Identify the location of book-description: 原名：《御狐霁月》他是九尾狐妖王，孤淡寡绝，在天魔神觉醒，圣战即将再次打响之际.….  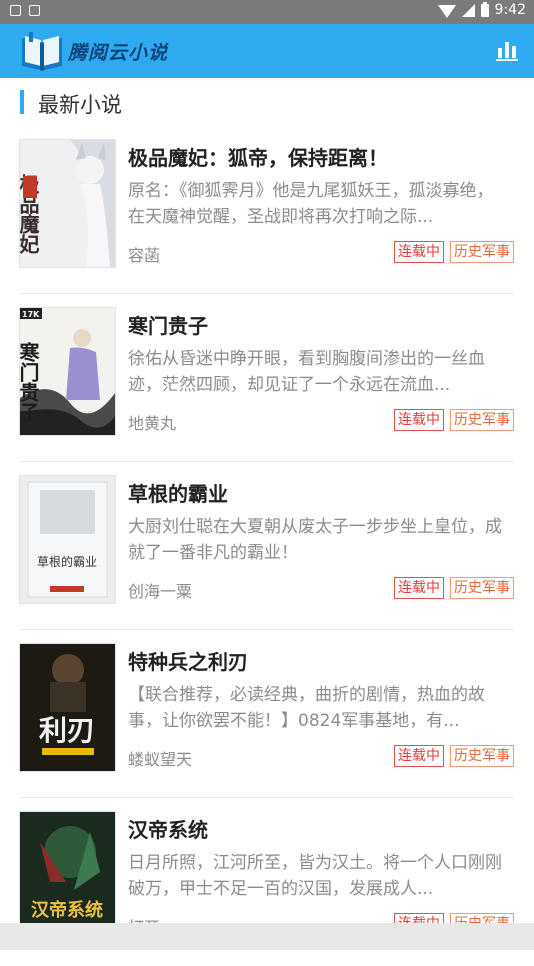
(311, 204).